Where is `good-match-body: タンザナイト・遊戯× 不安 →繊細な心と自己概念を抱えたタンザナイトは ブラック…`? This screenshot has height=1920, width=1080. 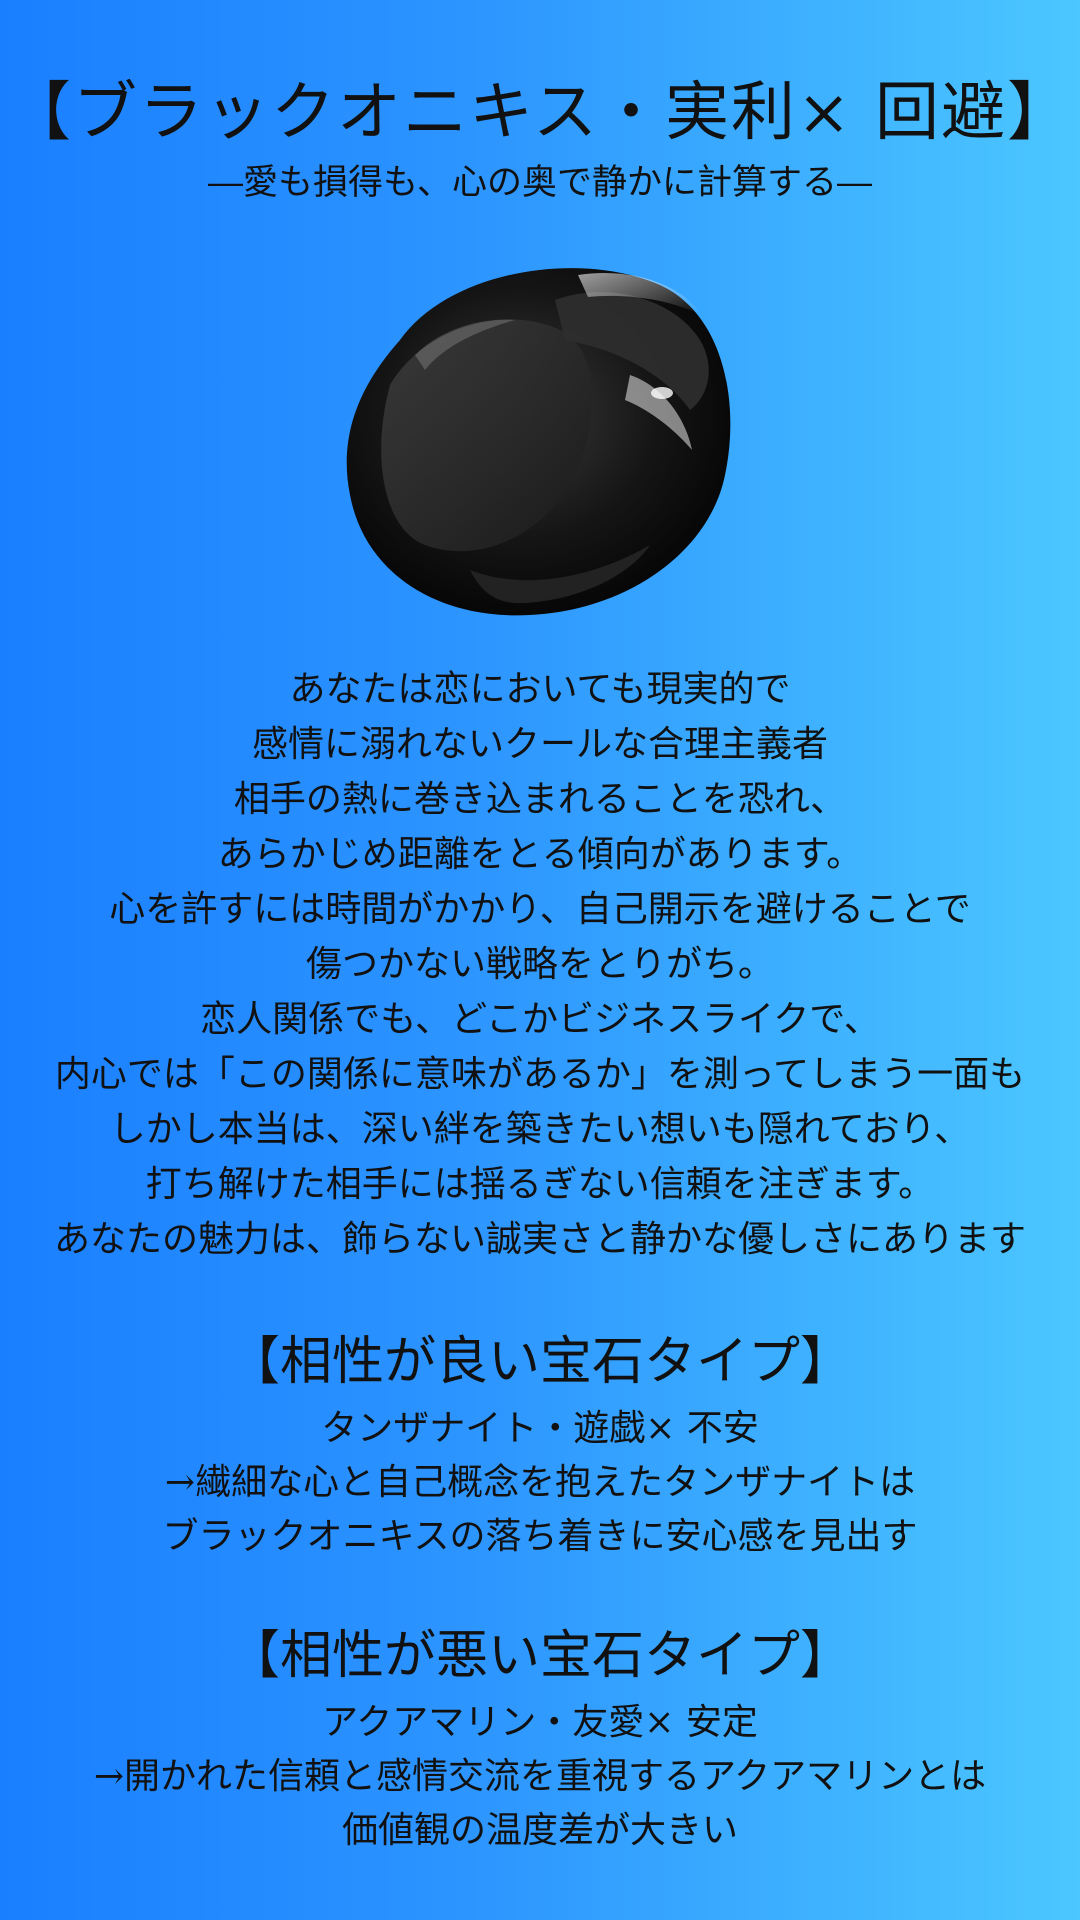 good-match-body: タンザナイト・遊戯× 不安 →繊細な心と自己概念を抱えたタンザナイトは ブラック… is located at coordinates (540, 1483).